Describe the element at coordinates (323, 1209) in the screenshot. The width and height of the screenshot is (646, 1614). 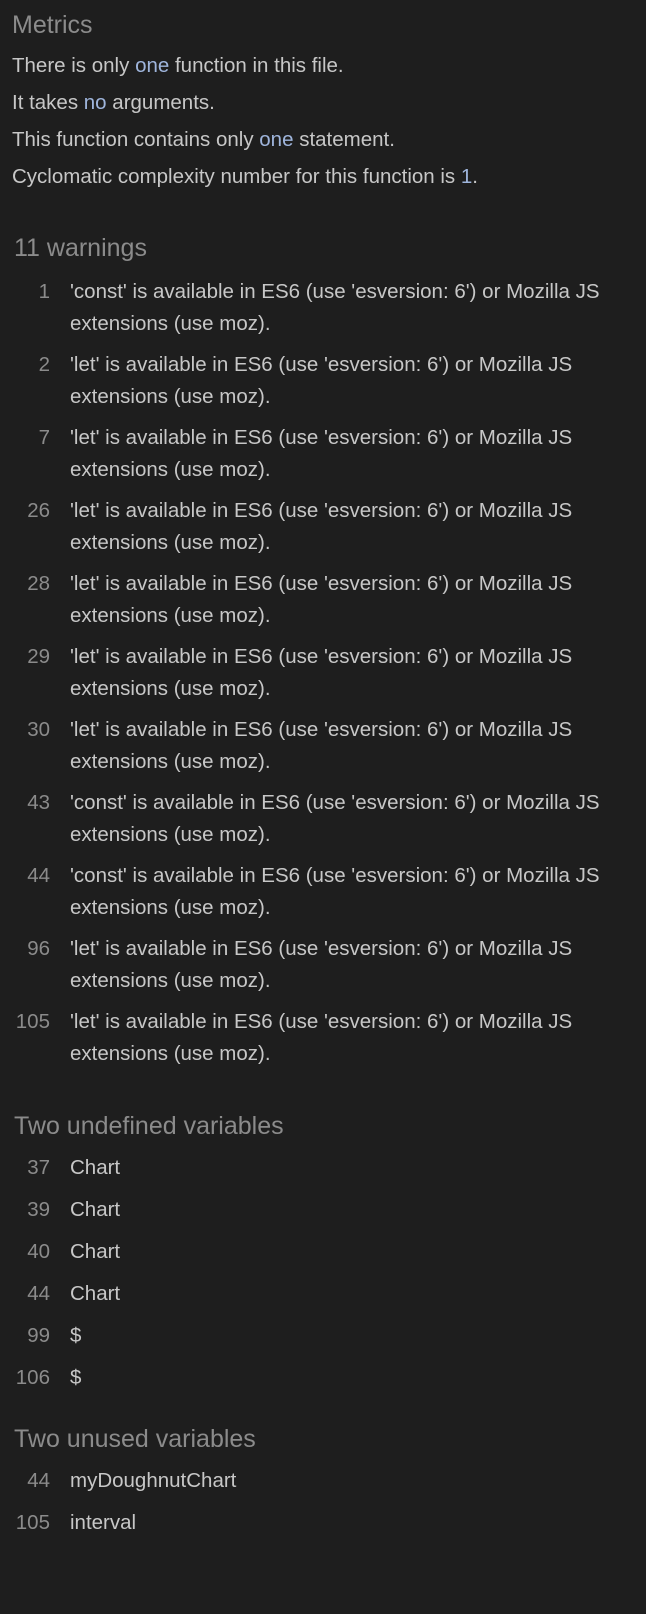
I see `variable-row: 39 Chart` at that location.